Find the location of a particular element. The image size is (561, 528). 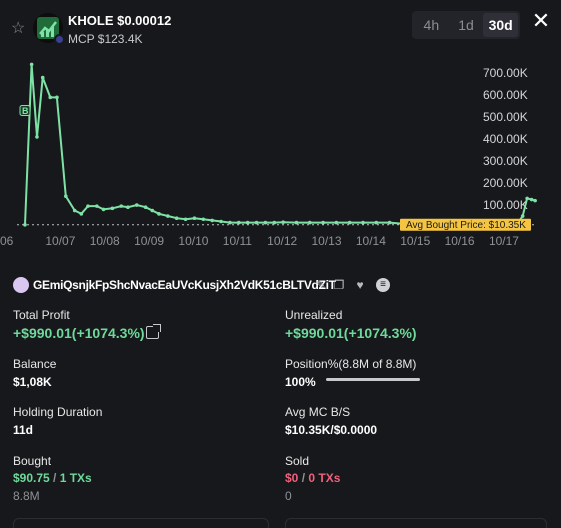

sold-txs: 0 TXs is located at coordinates (324, 478).